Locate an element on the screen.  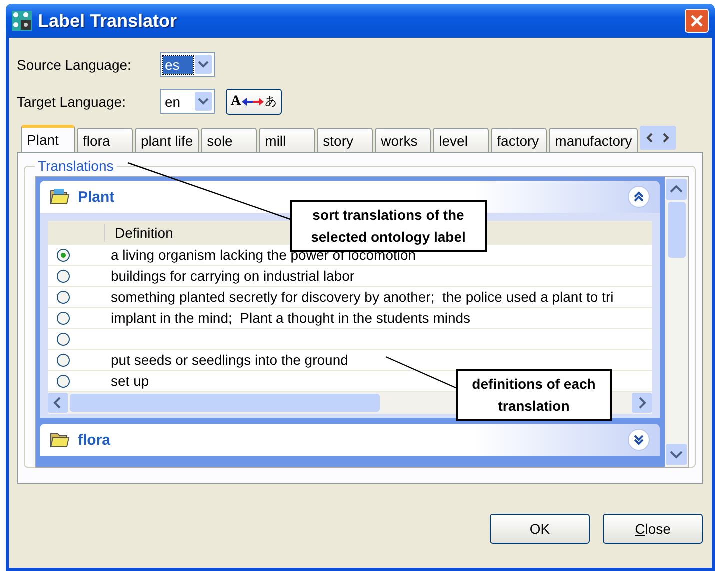
column-header: Definition is located at coordinates (144, 233).